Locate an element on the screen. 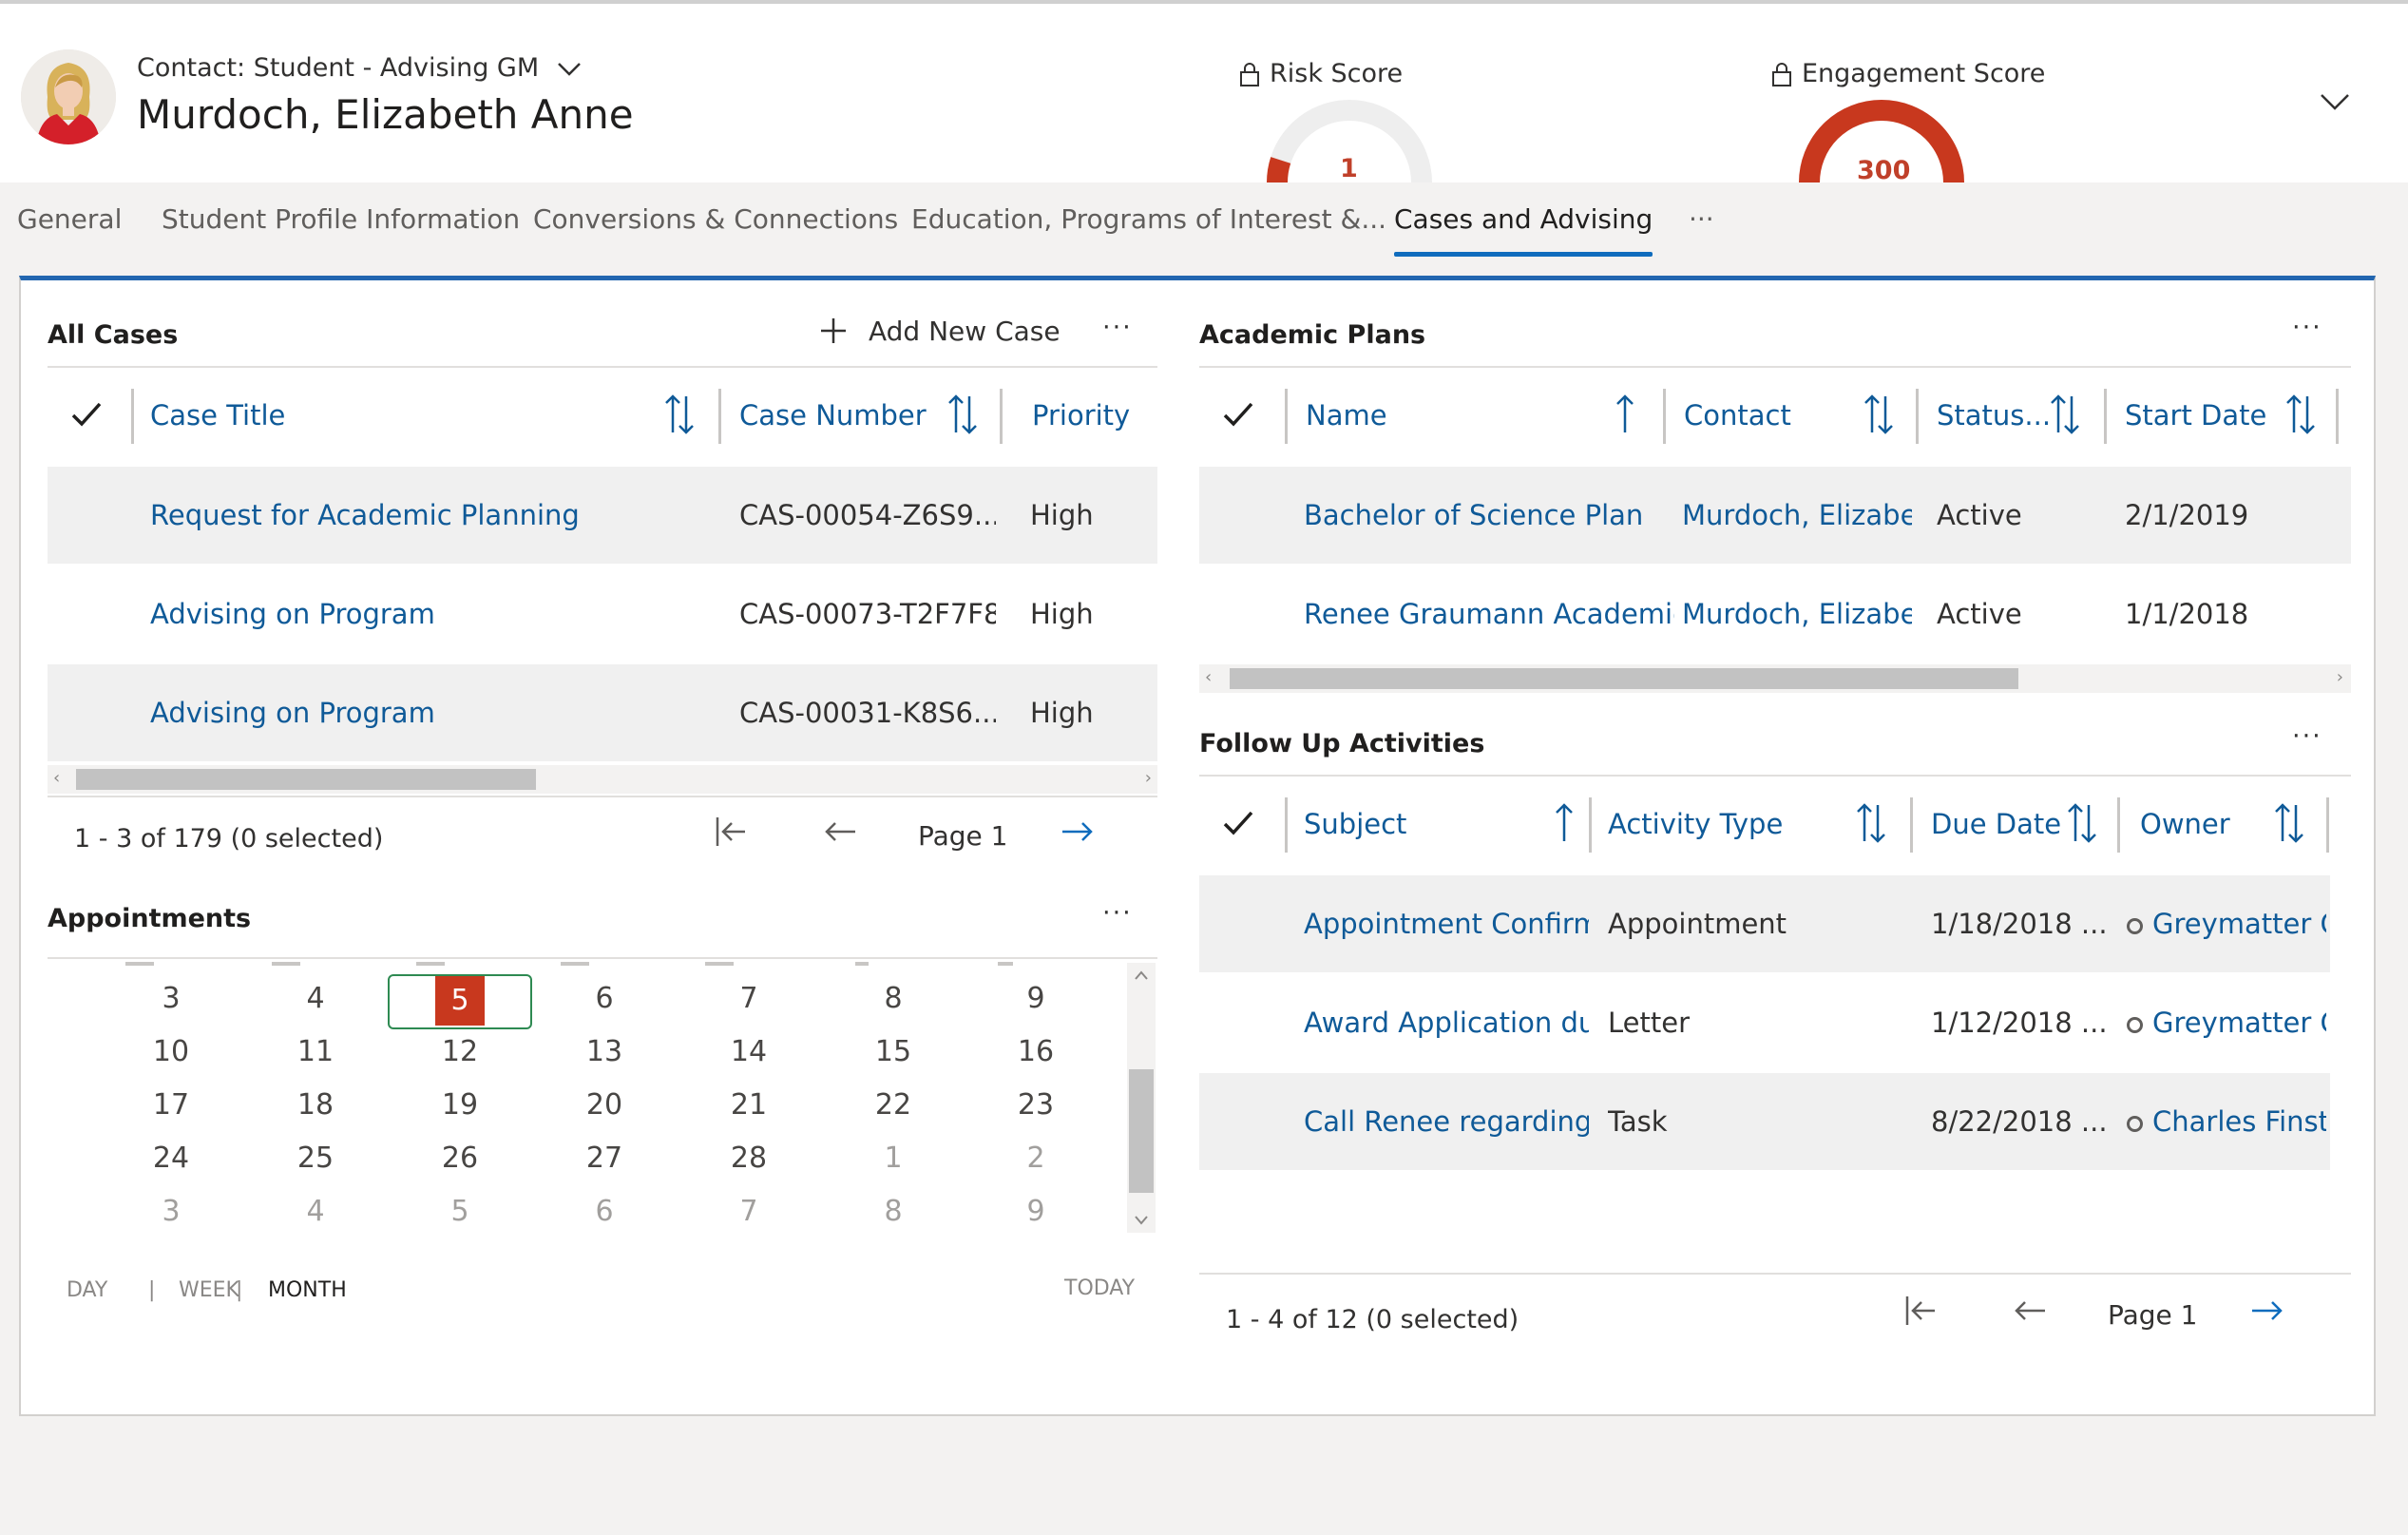 This screenshot has width=2408, height=1535. calendar-day: 19 is located at coordinates (459, 1105).